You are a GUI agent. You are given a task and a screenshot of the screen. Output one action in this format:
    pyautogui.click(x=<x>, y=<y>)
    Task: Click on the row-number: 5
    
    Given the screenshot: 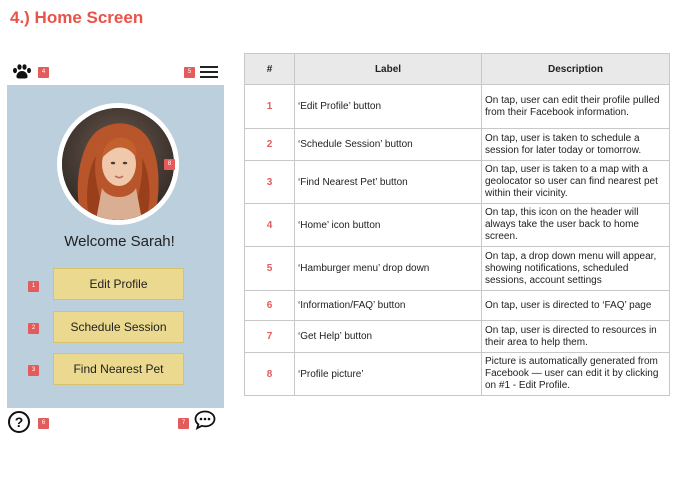 What is the action you would take?
    pyautogui.click(x=269, y=268)
    